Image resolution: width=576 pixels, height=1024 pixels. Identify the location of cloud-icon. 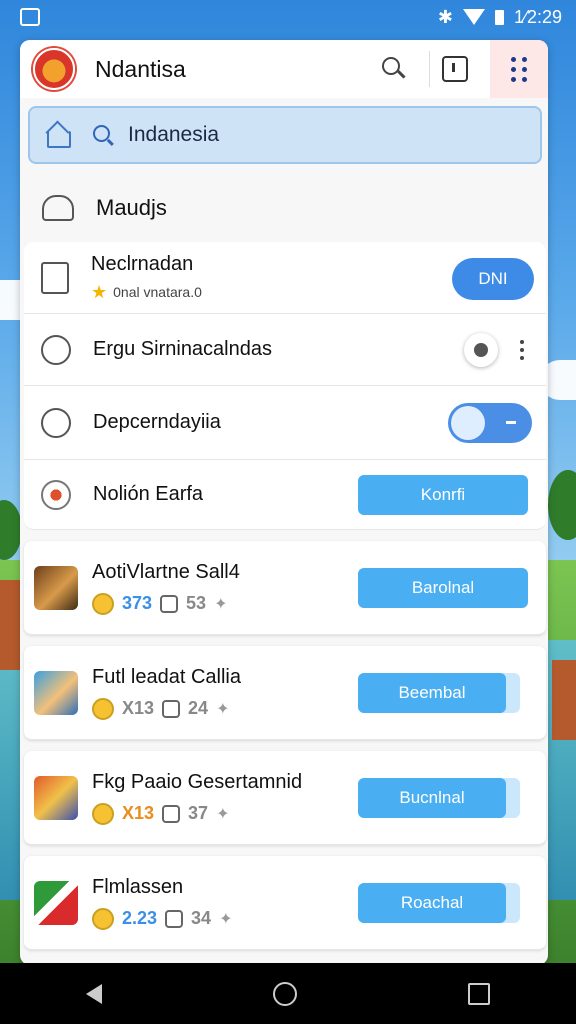
(58, 208).